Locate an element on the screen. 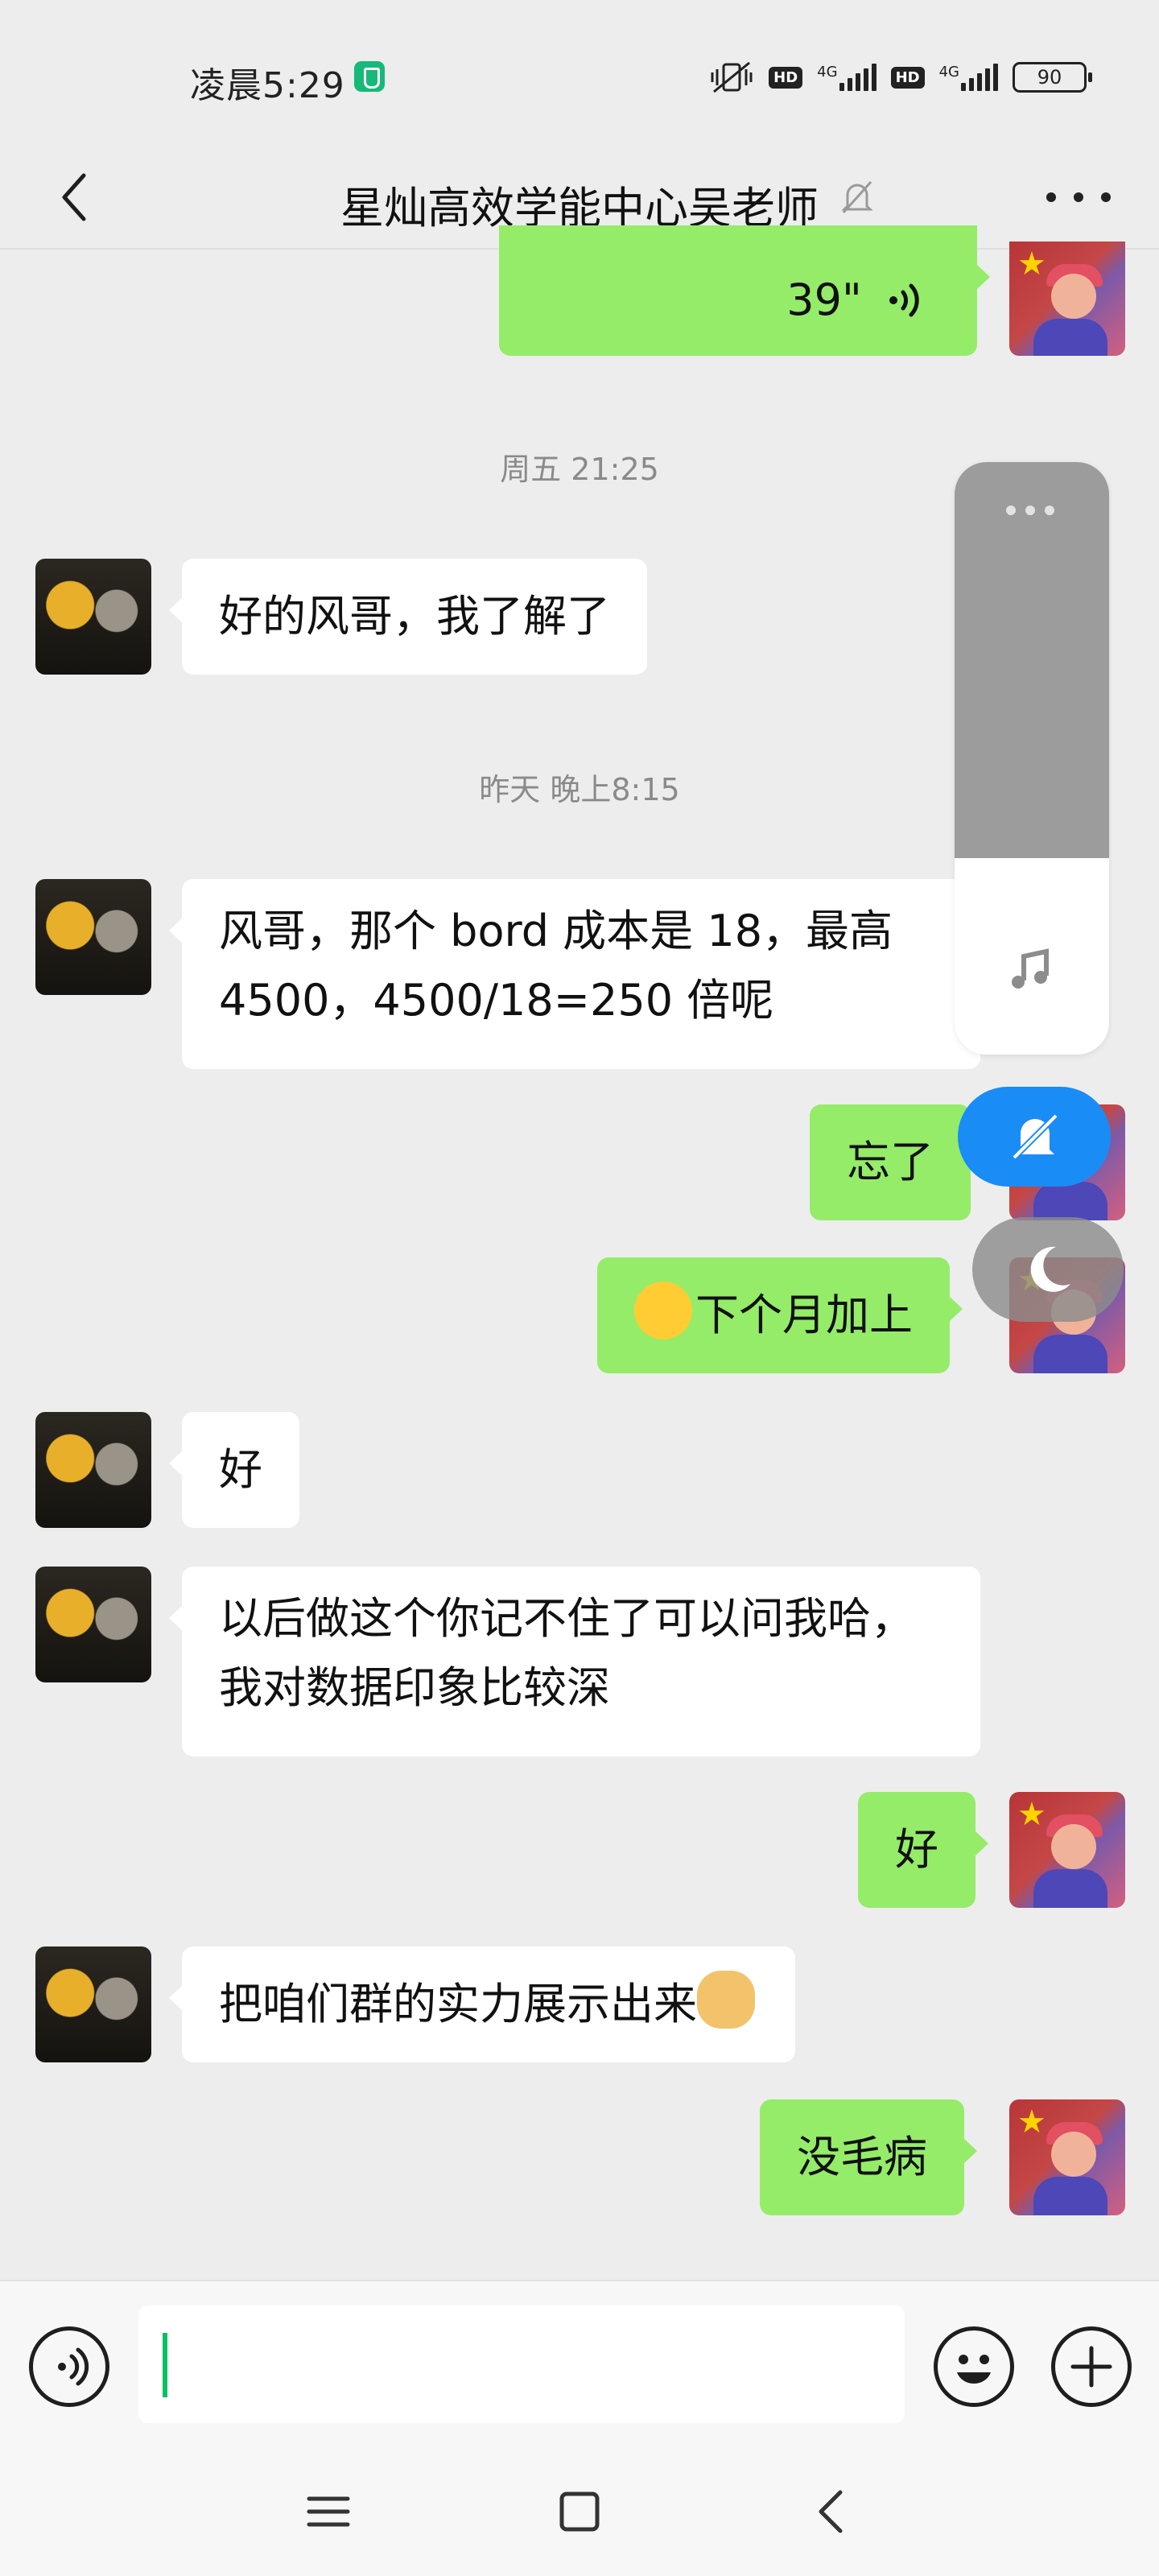 This screenshot has height=2576, width=1159. battery-icon: 90 is located at coordinates (1052, 77).